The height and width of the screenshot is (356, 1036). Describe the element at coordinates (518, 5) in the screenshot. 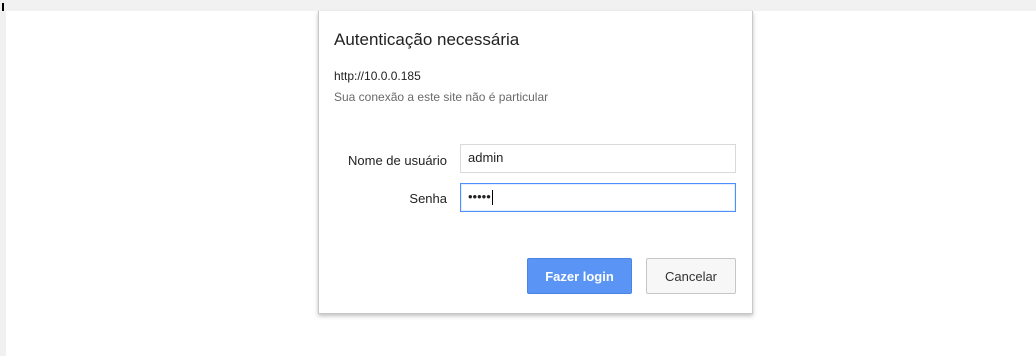

I see `browser-top-strip` at that location.